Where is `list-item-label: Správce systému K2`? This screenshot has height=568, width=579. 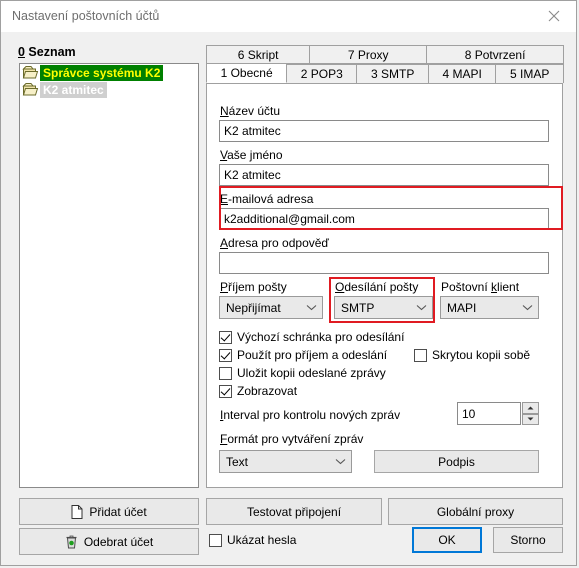
list-item-label: Správce systému K2 is located at coordinates (102, 72).